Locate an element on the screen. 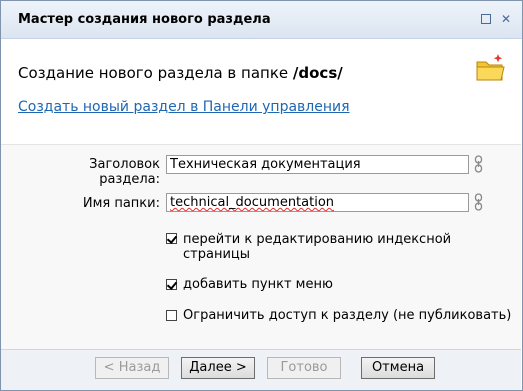 The width and height of the screenshot is (523, 391). next-button: Далее > is located at coordinates (218, 368).